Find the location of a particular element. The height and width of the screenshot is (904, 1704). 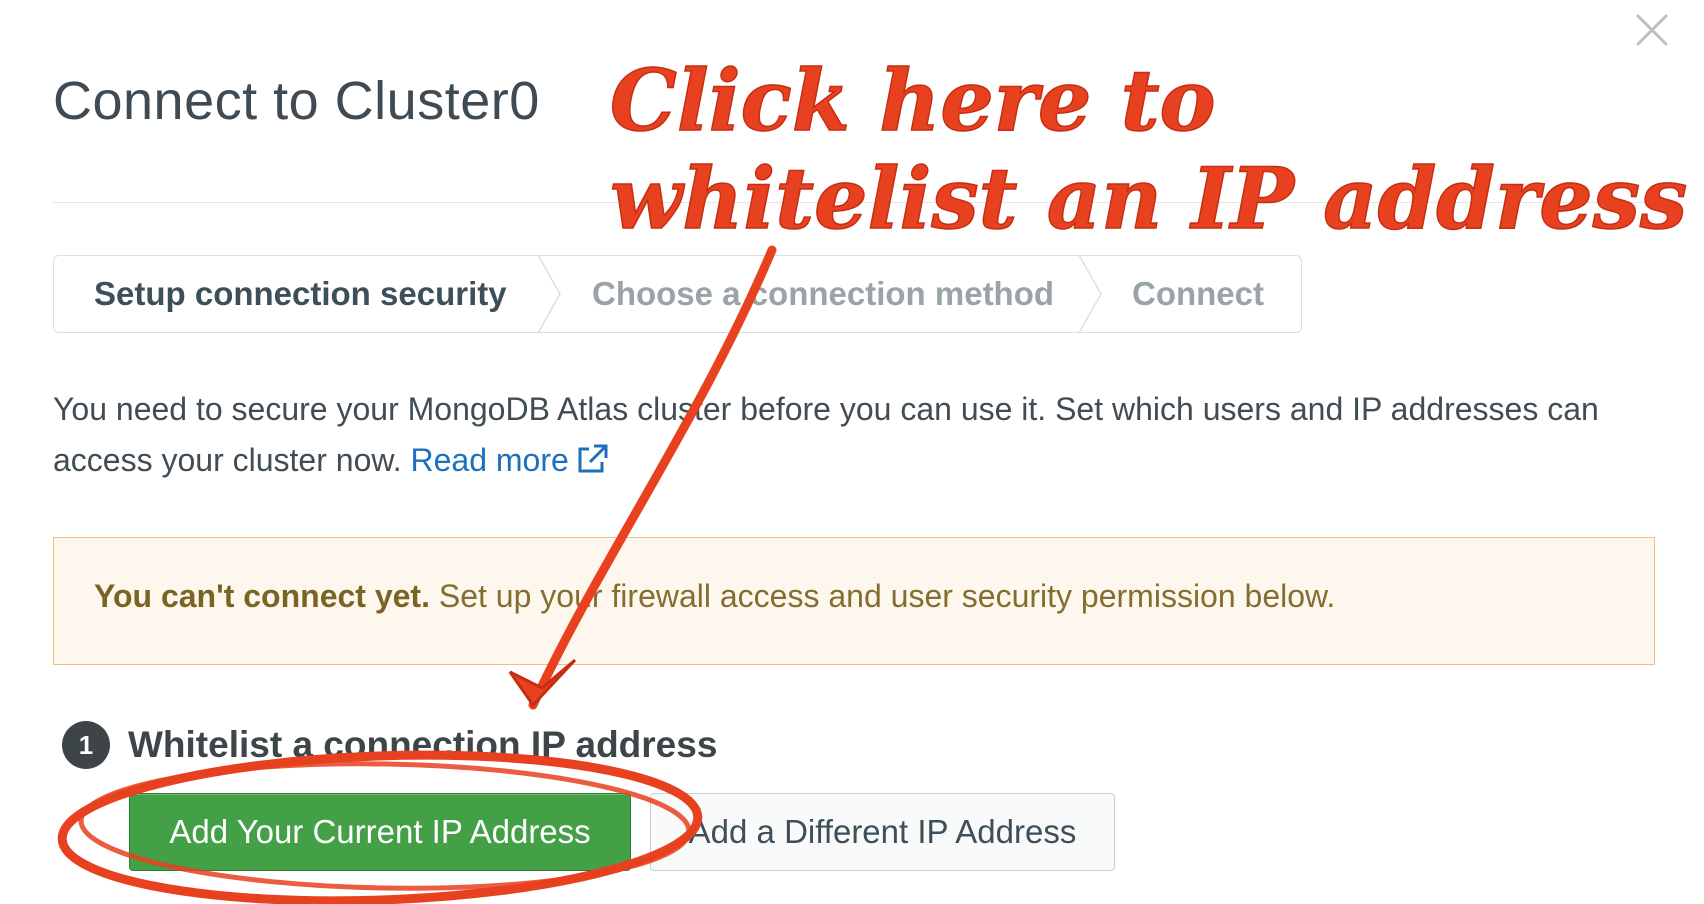

close-button is located at coordinates (1652, 30).